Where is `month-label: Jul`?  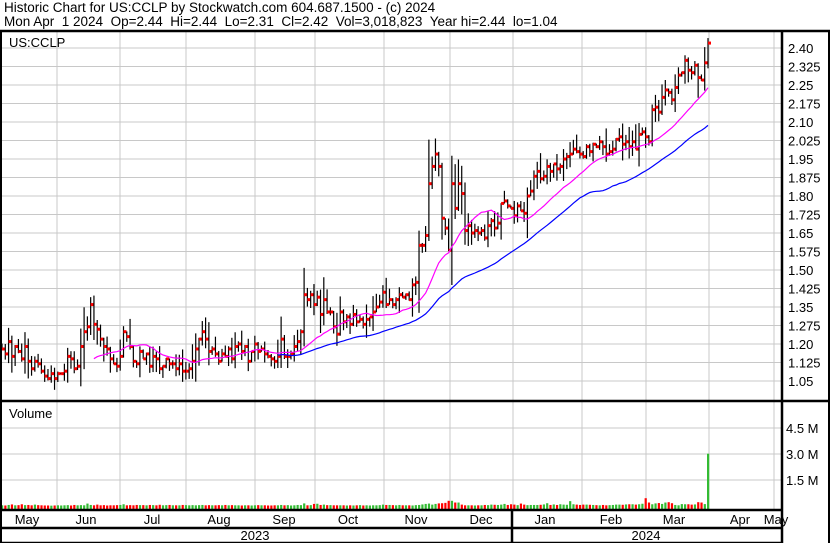
month-label: Jul is located at coordinates (152, 519).